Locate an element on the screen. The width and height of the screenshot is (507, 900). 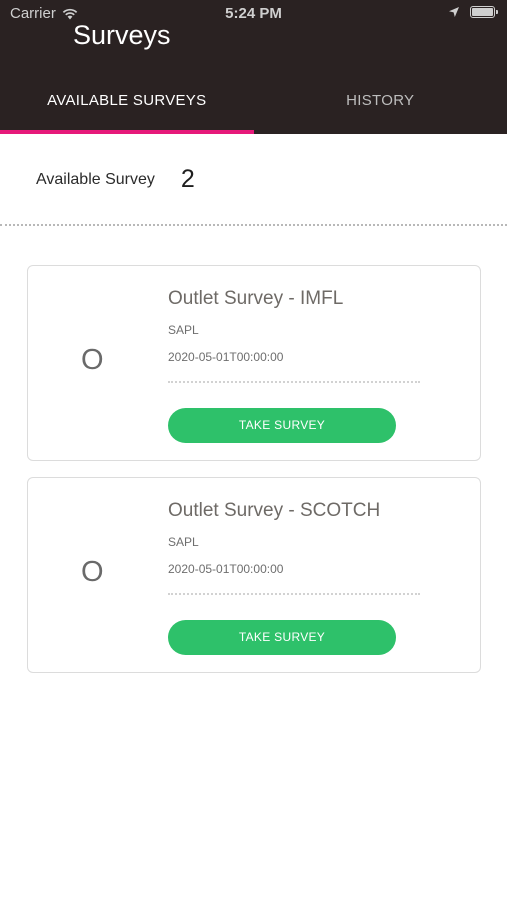
tab-history-label: HISTORY is located at coordinates (380, 100).